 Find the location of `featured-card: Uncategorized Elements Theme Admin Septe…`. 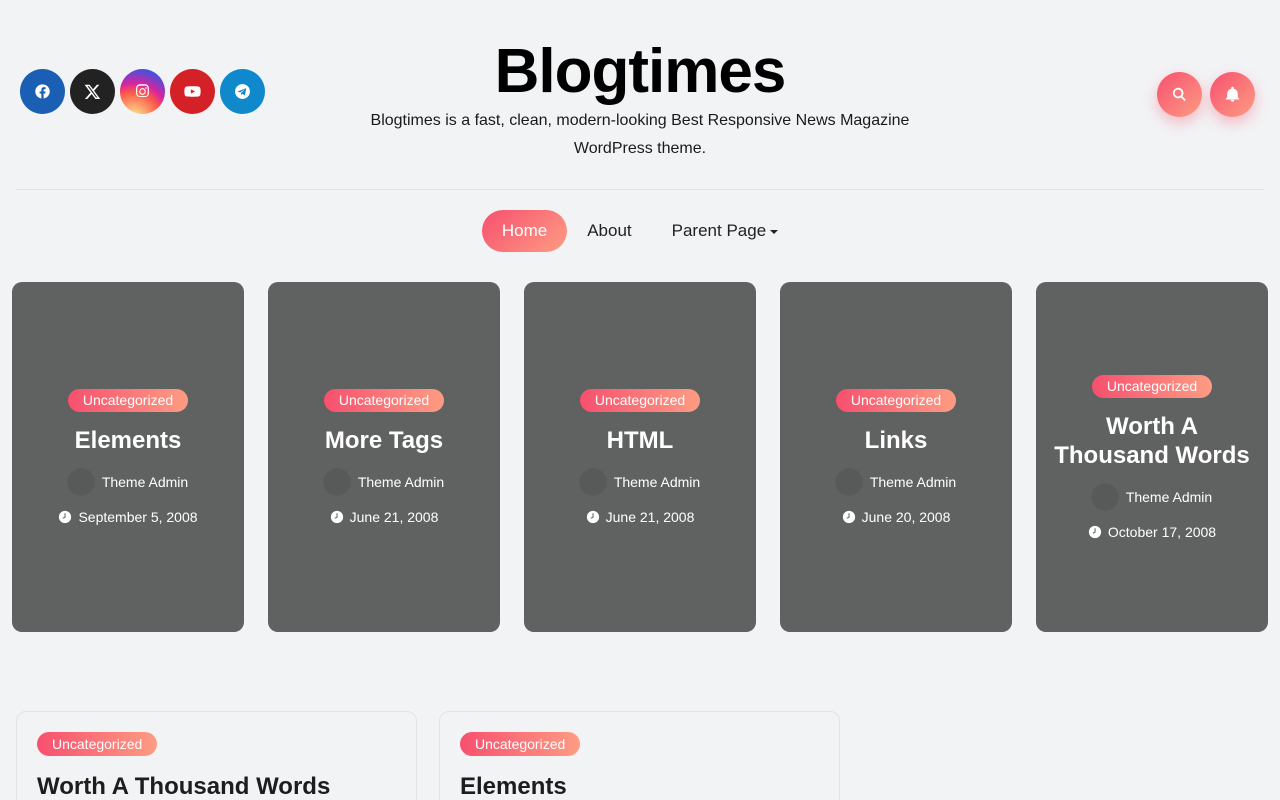

featured-card: Uncategorized Elements Theme Admin Septe… is located at coordinates (128, 457).